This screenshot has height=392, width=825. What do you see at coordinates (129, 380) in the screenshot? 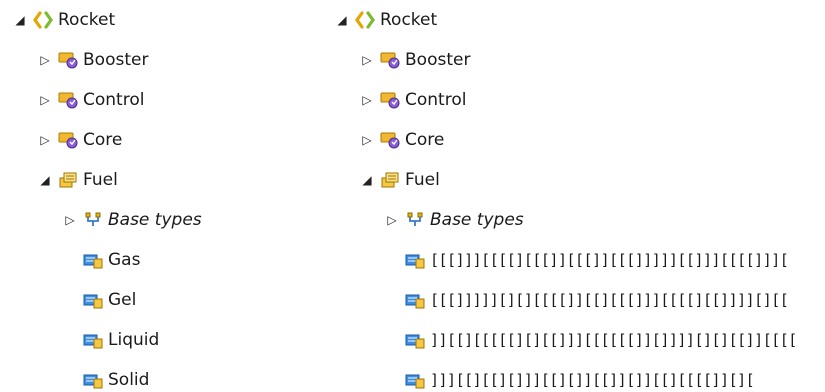
I see `node-label: Solid` at bounding box center [129, 380].